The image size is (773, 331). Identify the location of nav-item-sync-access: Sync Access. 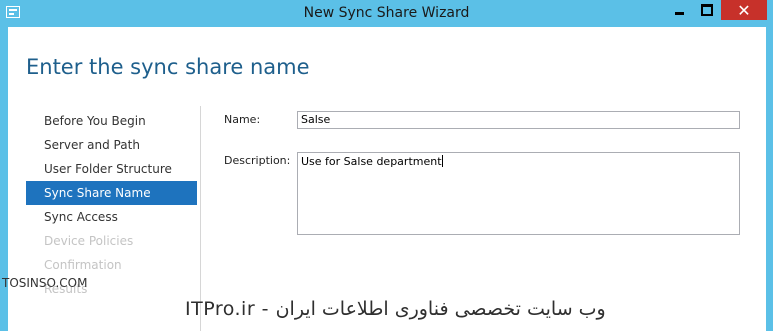
(111, 217).